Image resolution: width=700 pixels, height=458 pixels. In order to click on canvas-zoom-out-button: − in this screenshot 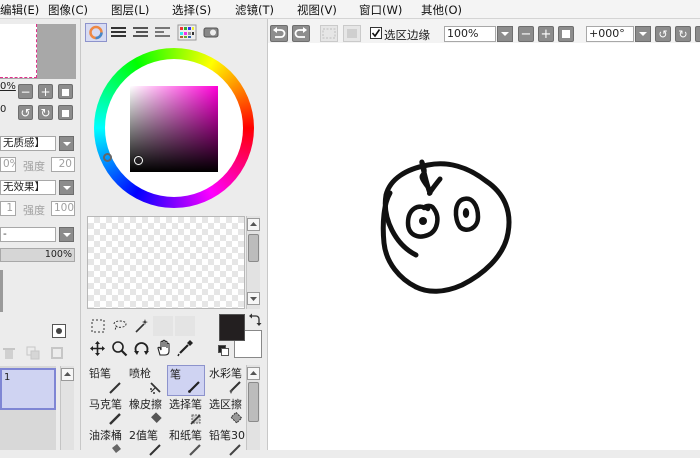, I will do `click(526, 34)`.